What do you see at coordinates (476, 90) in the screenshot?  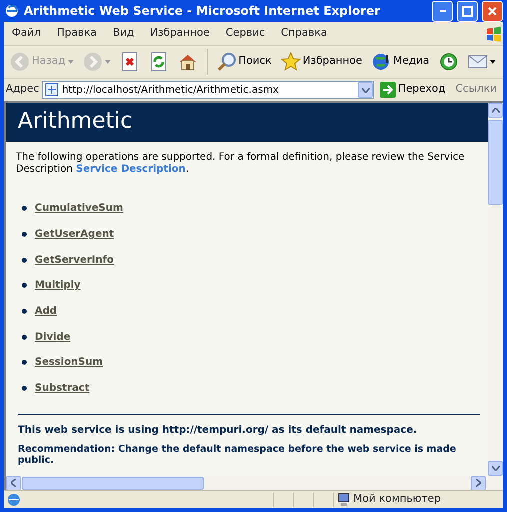 I see `links-label: Ссылки` at bounding box center [476, 90].